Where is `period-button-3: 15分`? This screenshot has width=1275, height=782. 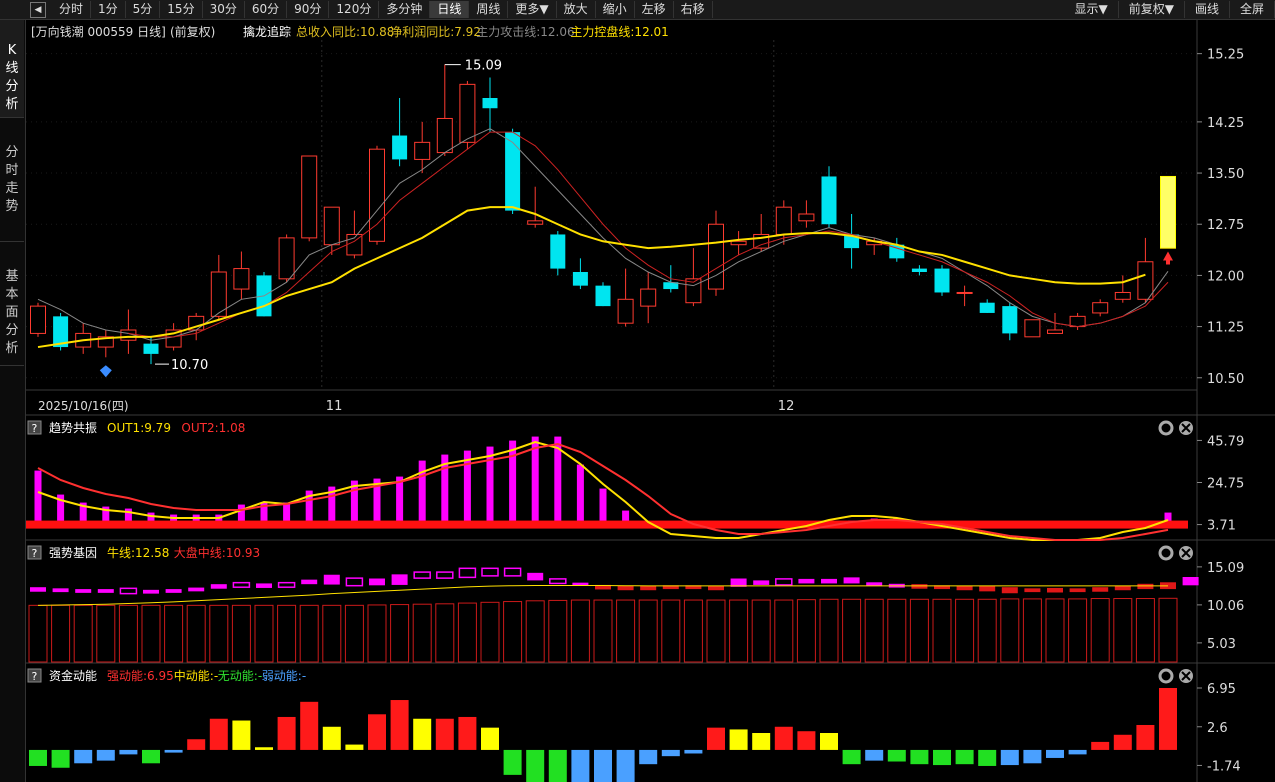 period-button-3: 15分 is located at coordinates (181, 9).